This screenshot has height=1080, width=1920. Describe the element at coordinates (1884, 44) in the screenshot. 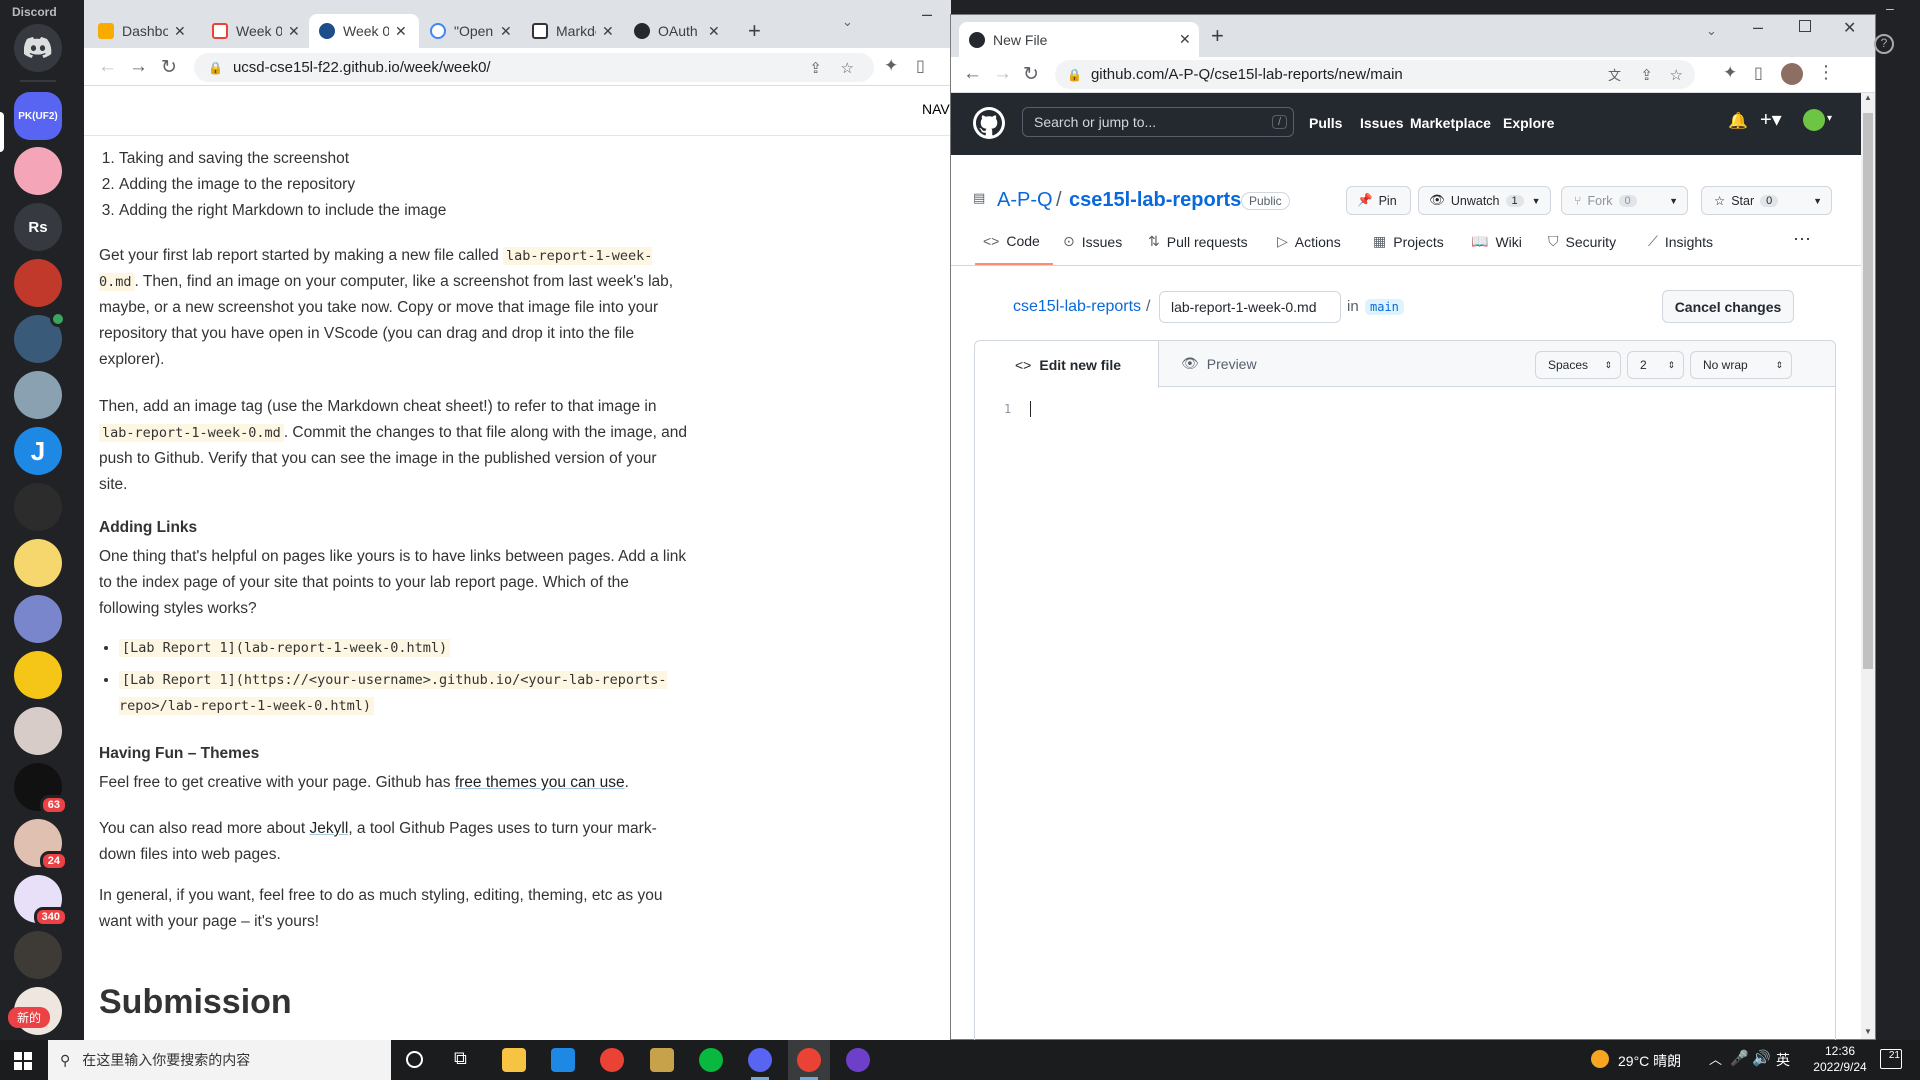

I see `help-icon: ?` at that location.